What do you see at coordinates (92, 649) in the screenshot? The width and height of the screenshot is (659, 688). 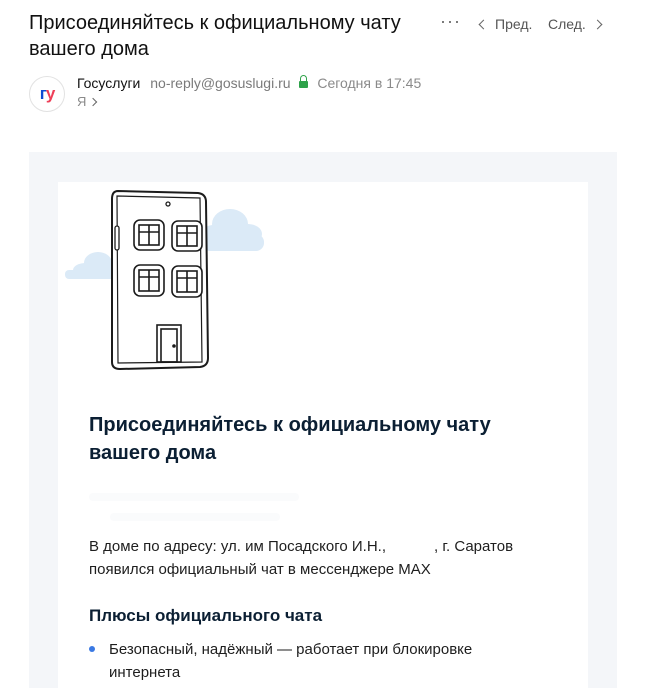 I see `bullet-dot-icon` at bounding box center [92, 649].